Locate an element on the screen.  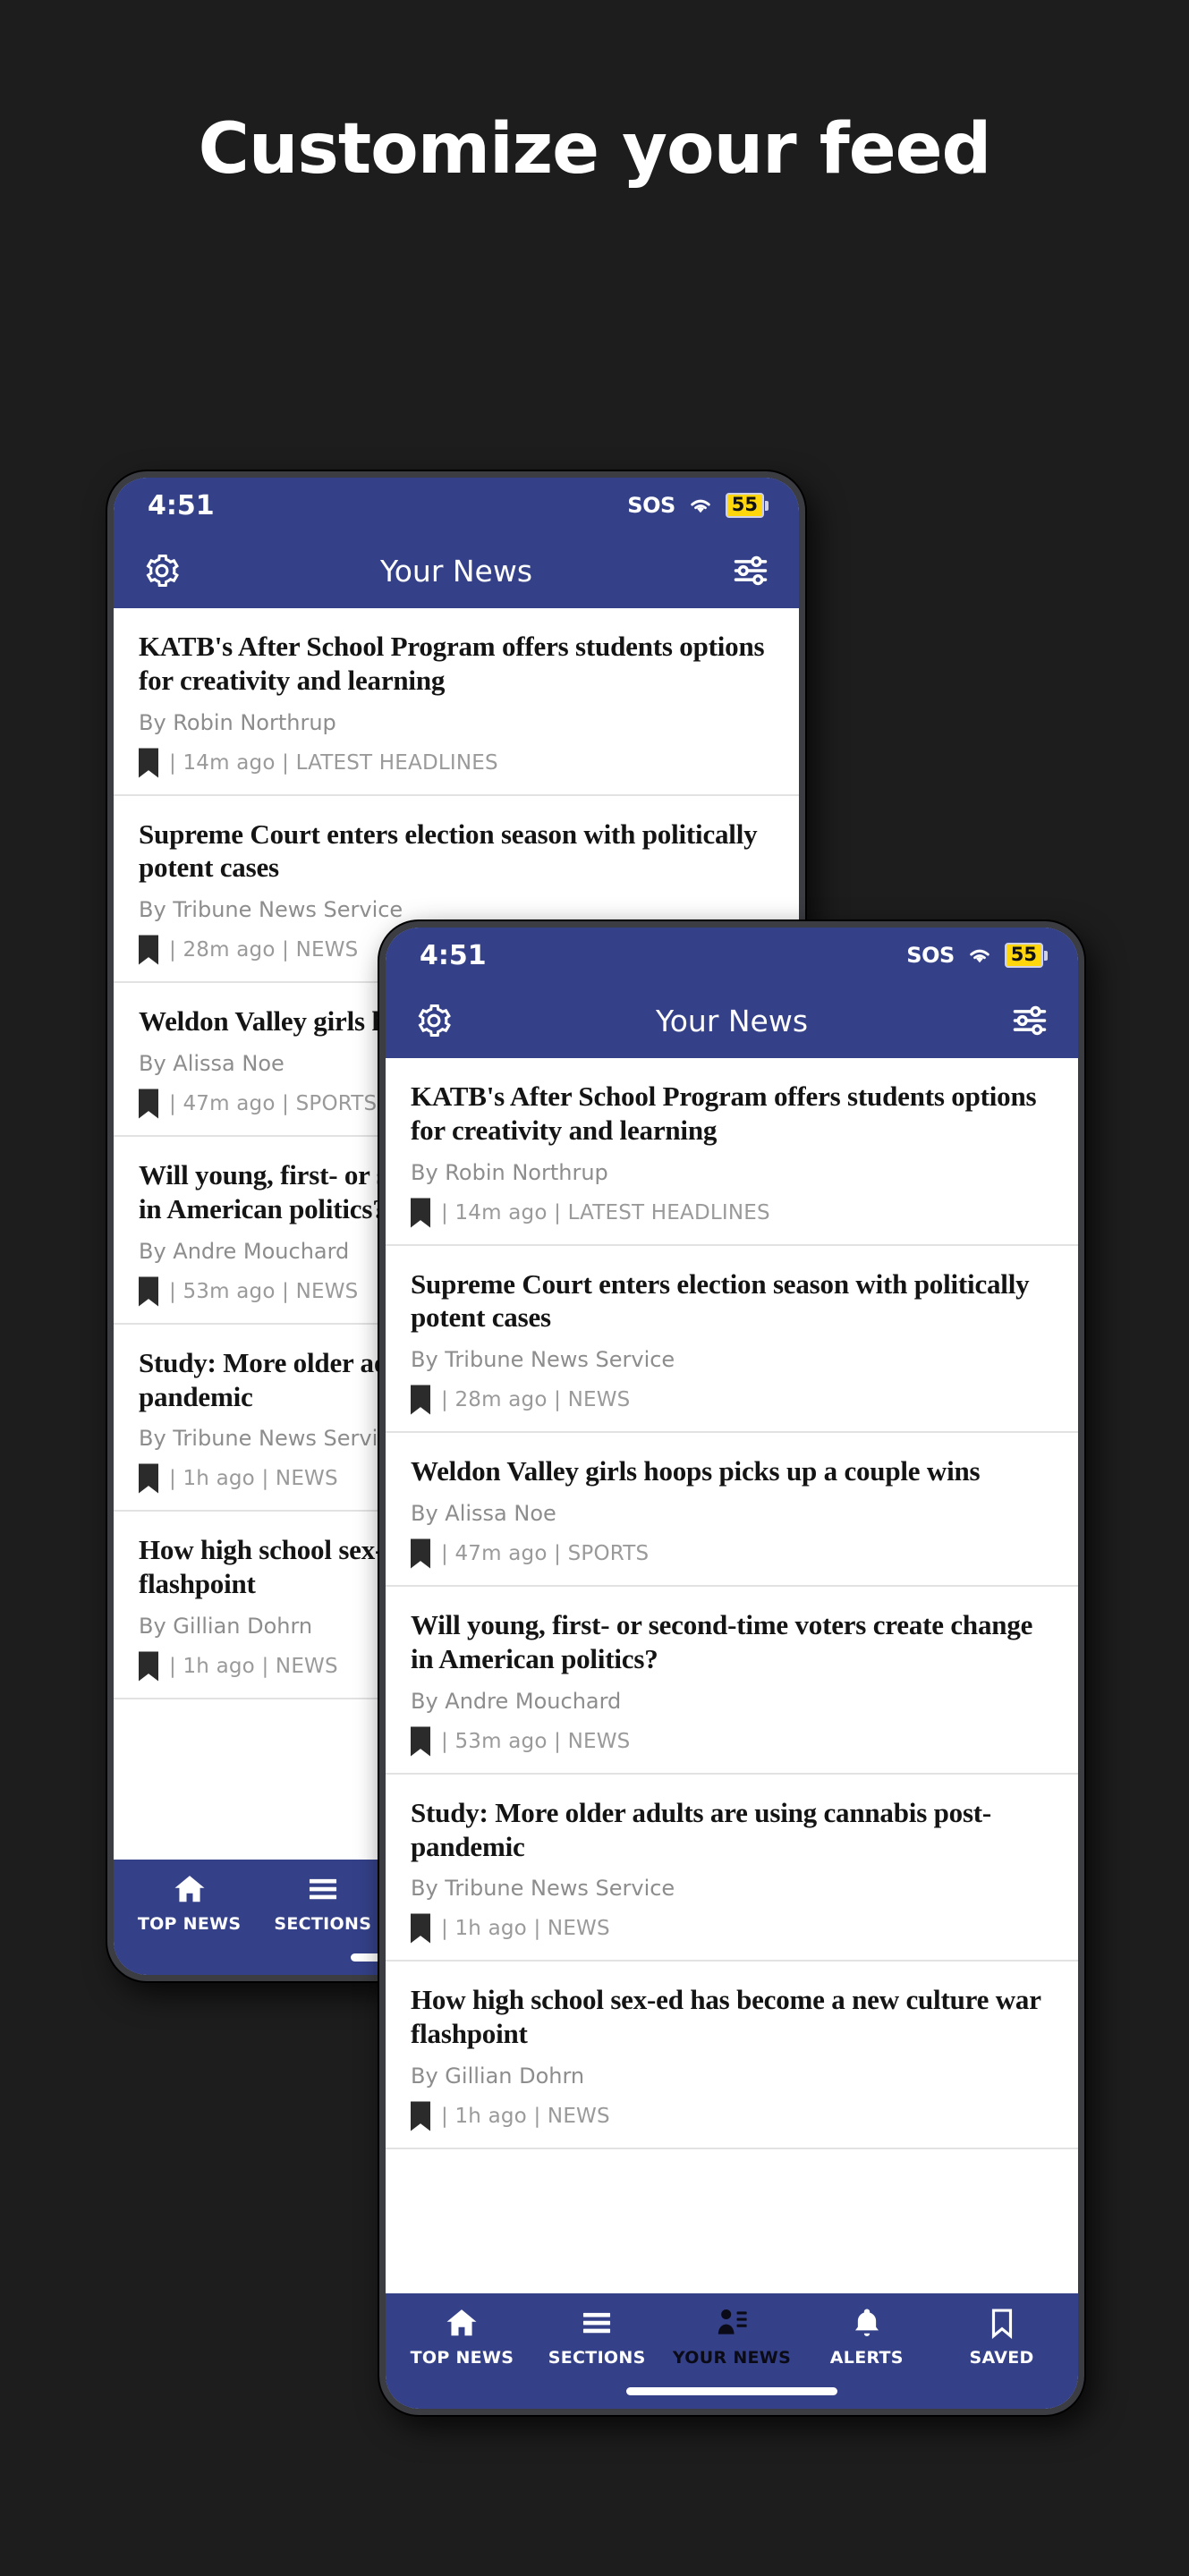
nav-item-alerts: ALERTS is located at coordinates (866, 2337).